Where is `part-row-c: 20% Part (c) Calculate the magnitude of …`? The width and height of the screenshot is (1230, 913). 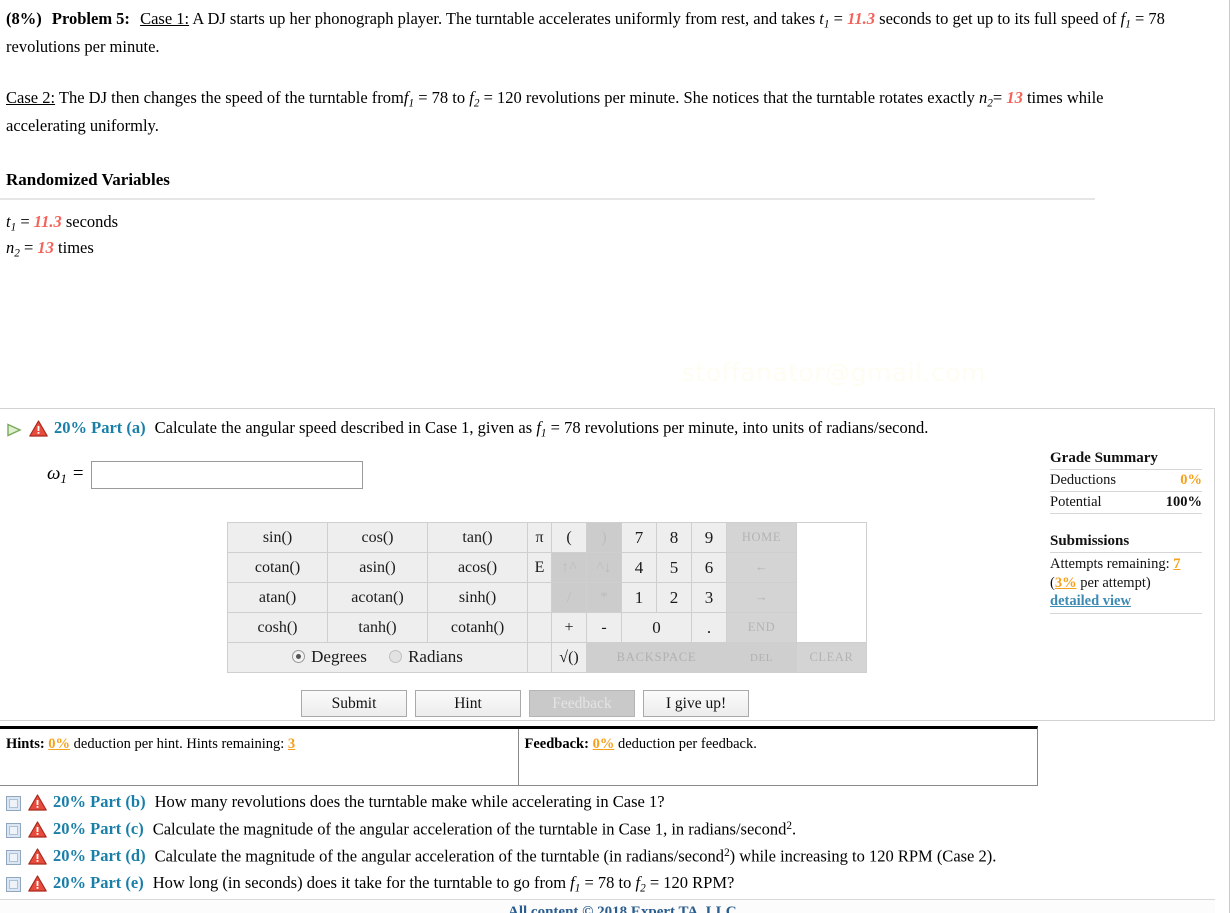
part-row-c: 20% Part (c) Calculate the magnitude of … is located at coordinates (607, 829).